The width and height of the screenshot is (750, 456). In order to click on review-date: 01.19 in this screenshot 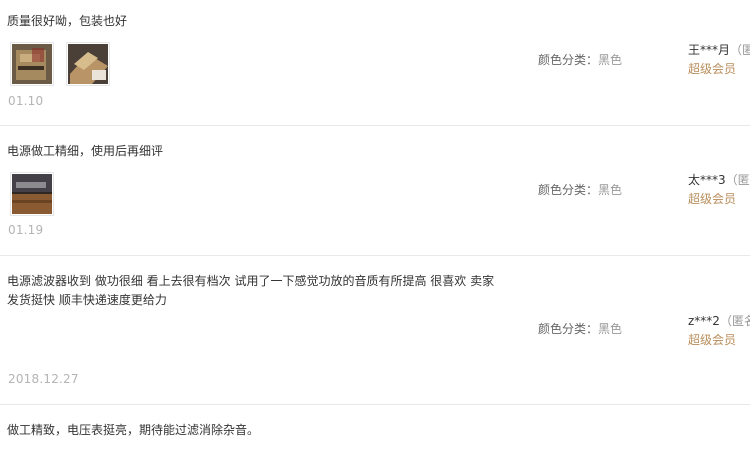, I will do `click(26, 230)`.